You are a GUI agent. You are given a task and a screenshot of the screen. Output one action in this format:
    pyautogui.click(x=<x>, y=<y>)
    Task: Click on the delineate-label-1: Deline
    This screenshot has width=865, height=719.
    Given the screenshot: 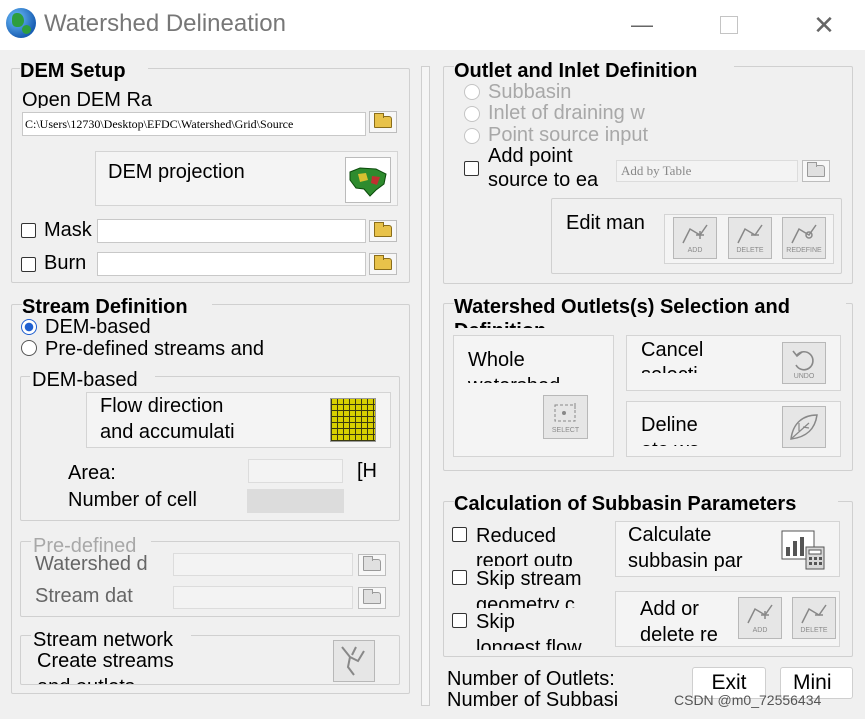 What is the action you would take?
    pyautogui.click(x=669, y=425)
    